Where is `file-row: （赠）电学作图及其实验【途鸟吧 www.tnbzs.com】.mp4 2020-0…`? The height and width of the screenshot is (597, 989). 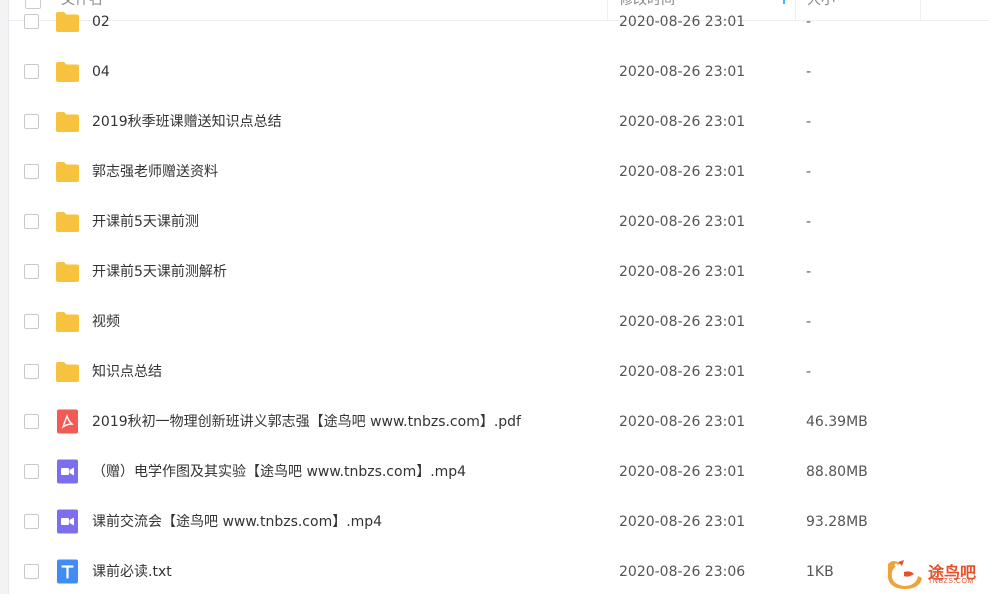
file-row: （赠）电学作图及其实验【途鸟吧 www.tnbzs.com】.mp4 2020-0… is located at coordinates (494, 472).